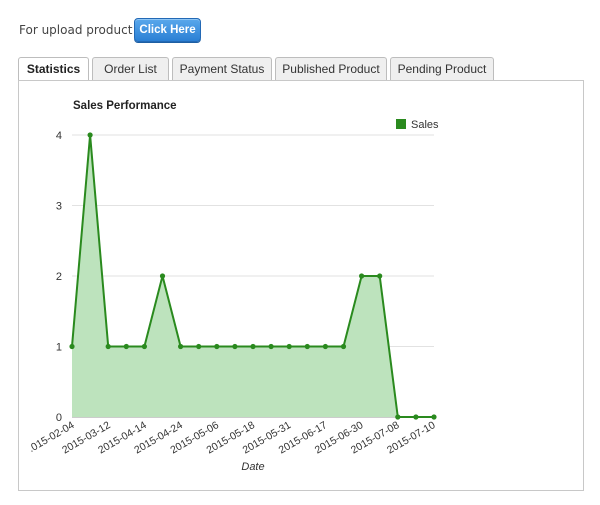 This screenshot has width=600, height=505. Describe the element at coordinates (331, 68) in the screenshot. I see `tab-published-product: Published Product` at that location.